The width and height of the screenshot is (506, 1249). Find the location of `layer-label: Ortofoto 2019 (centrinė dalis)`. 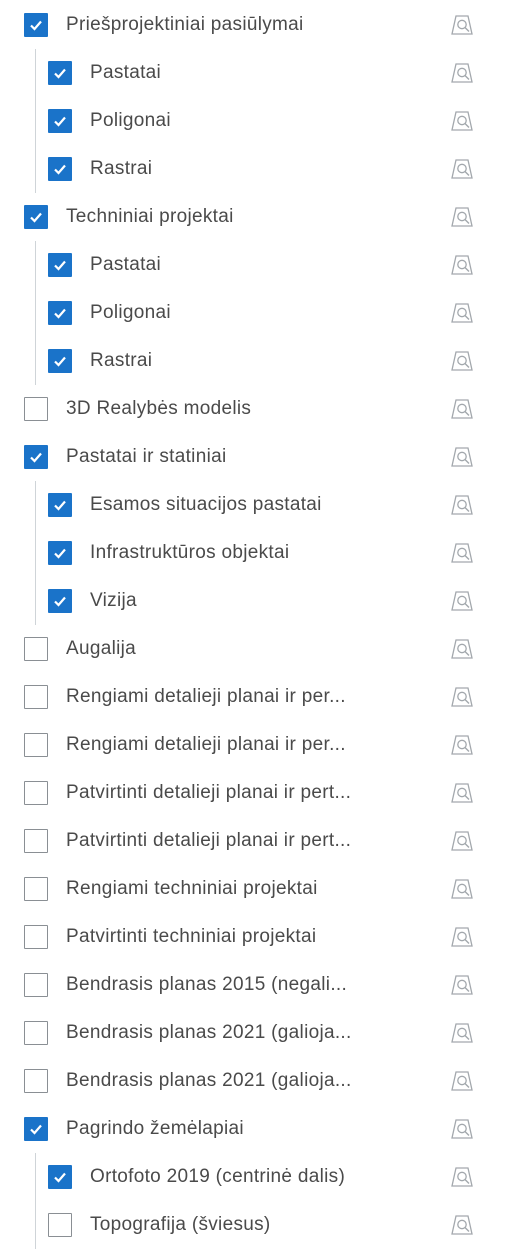

layer-label: Ortofoto 2019 (centrinė dalis) is located at coordinates (218, 1176).